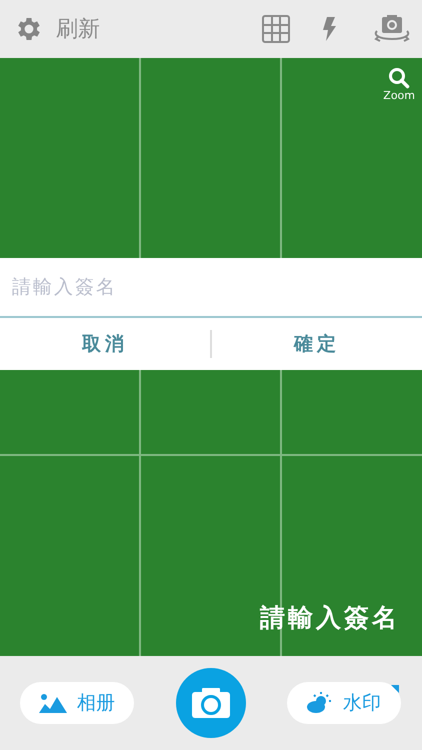  I want to click on corner-mark-icon, so click(395, 689).